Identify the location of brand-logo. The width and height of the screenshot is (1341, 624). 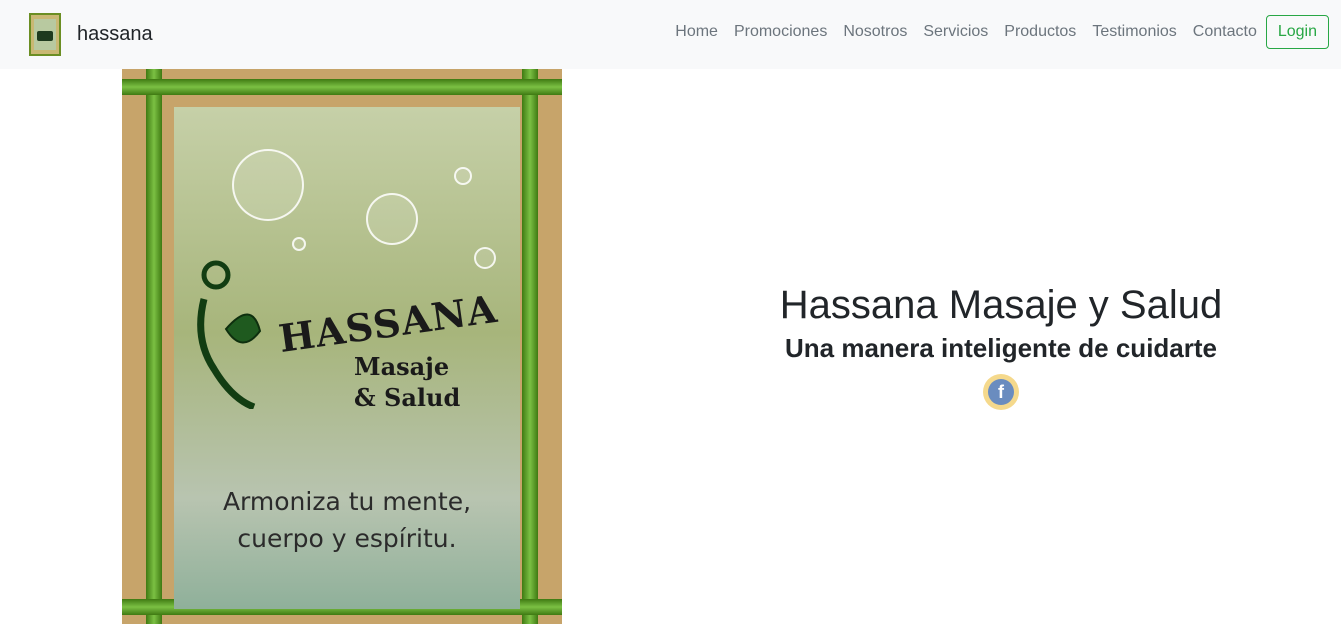
(45, 34).